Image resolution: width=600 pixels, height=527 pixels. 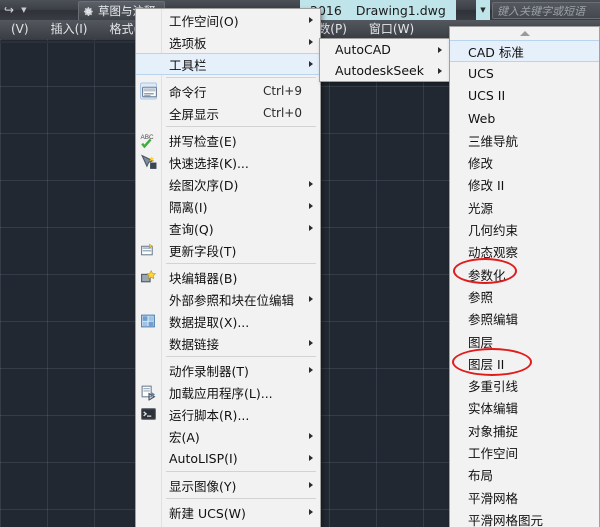 What do you see at coordinates (228, 228) in the screenshot?
I see `menu-item-q: 查询(Q)` at bounding box center [228, 228].